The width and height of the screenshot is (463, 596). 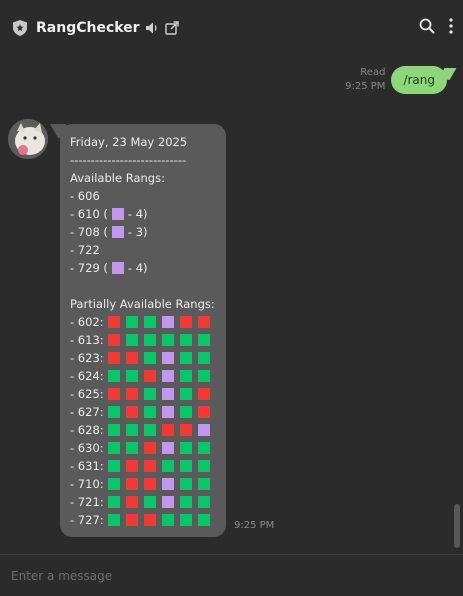 I want to click on more-vert-icon, so click(x=451, y=28).